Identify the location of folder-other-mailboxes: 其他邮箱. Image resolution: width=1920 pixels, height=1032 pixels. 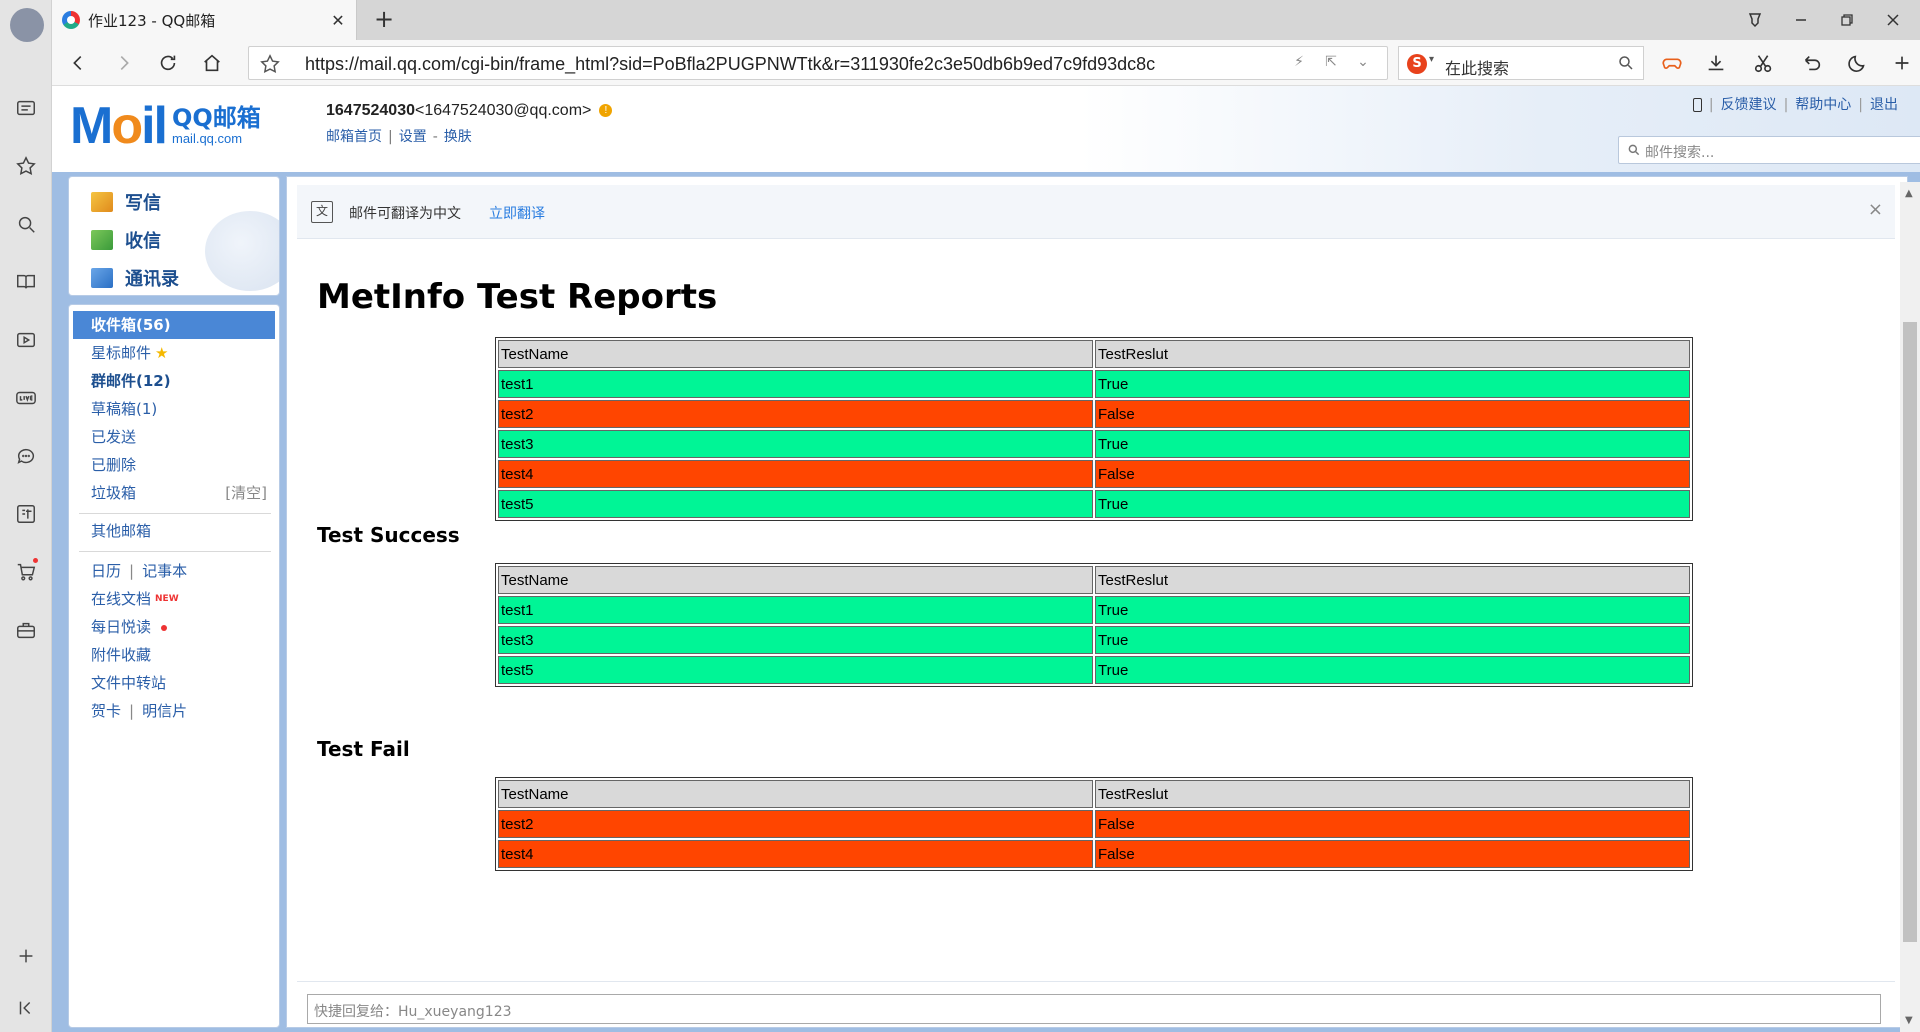
(174, 531).